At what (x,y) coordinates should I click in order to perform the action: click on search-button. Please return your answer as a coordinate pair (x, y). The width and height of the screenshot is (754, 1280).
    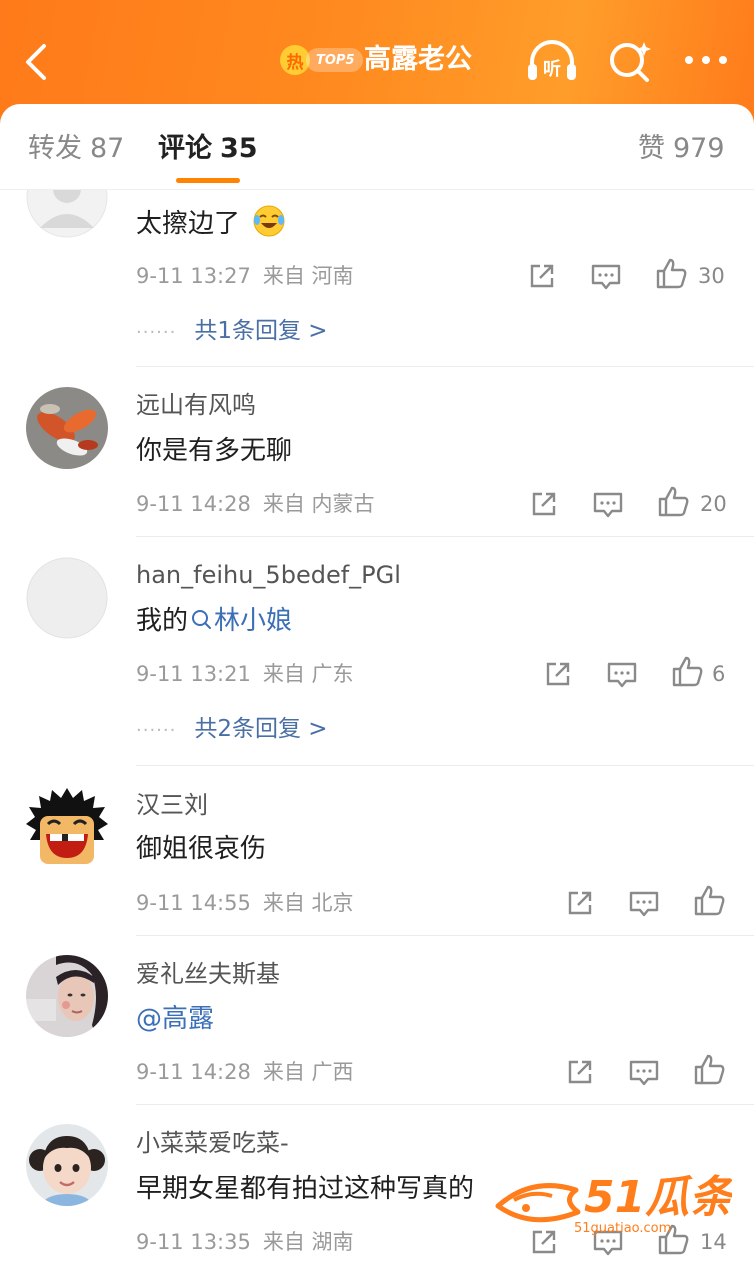
    Looking at the image, I should click on (630, 61).